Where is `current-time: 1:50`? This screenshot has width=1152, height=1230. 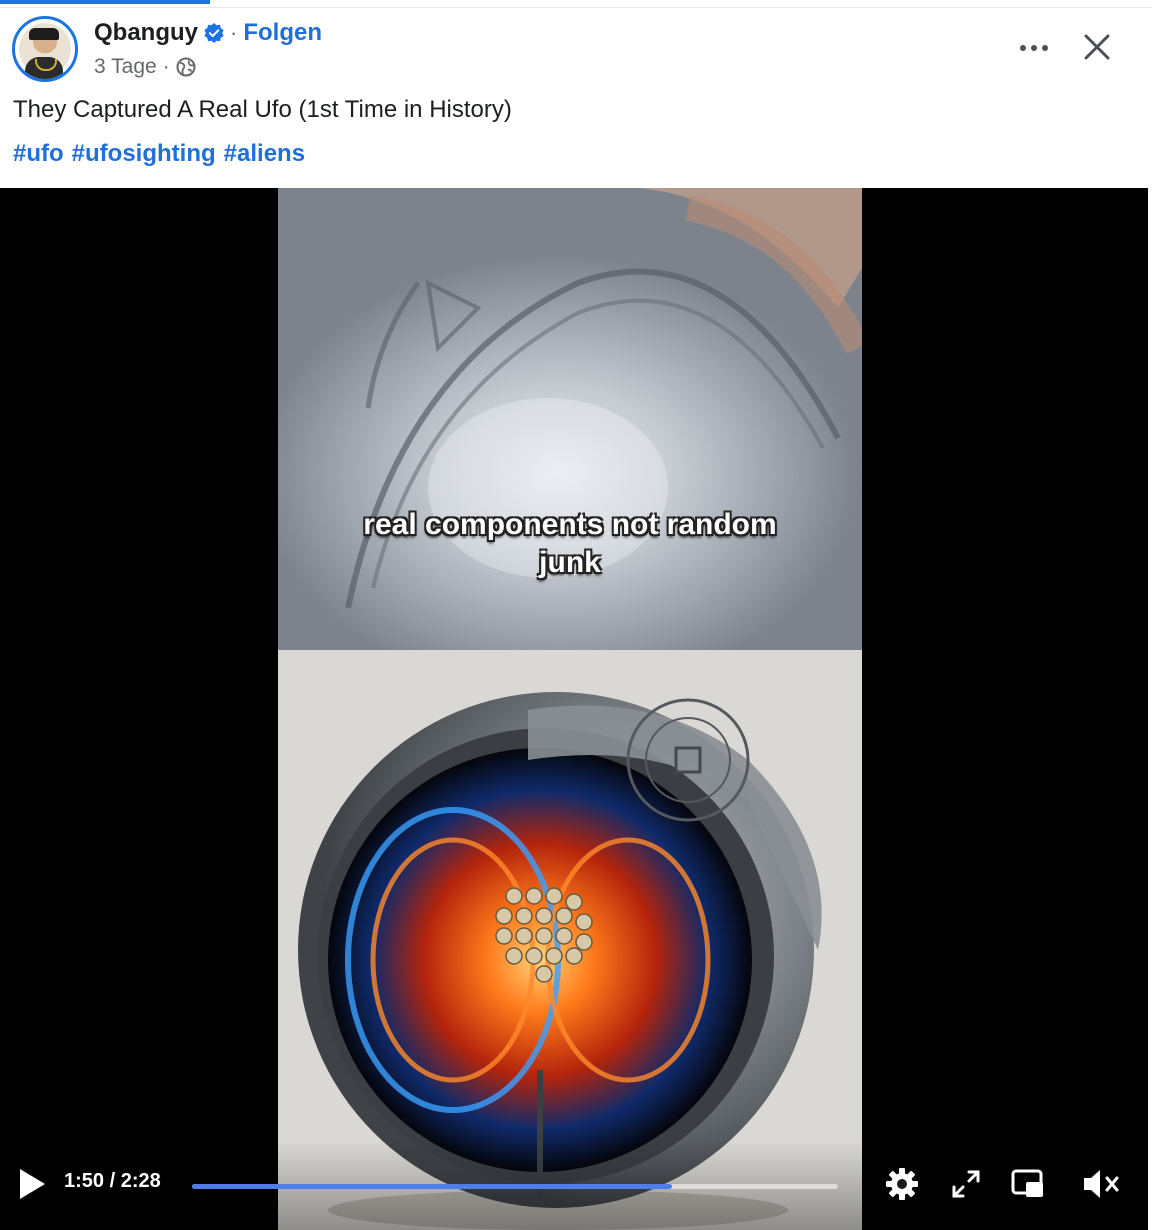
current-time: 1:50 is located at coordinates (84, 1181).